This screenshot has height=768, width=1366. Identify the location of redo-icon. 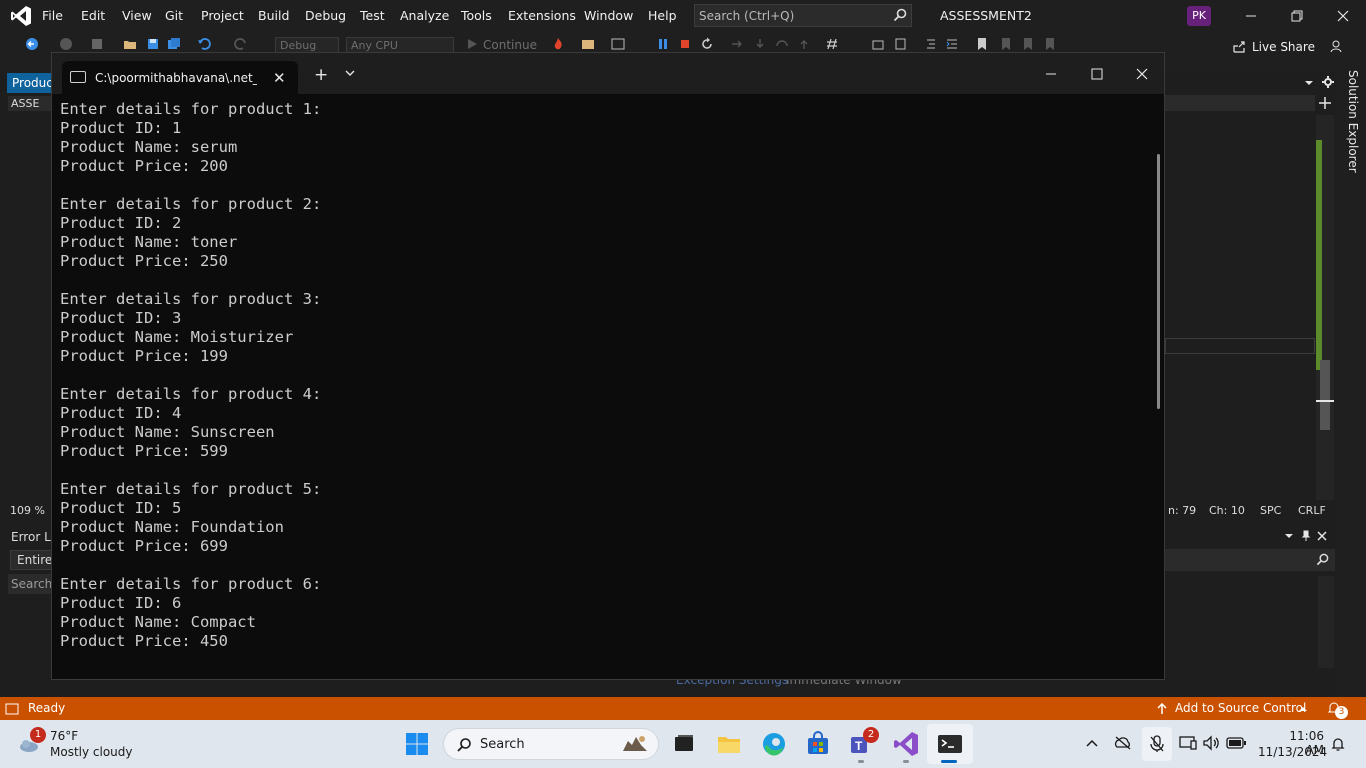
(241, 44).